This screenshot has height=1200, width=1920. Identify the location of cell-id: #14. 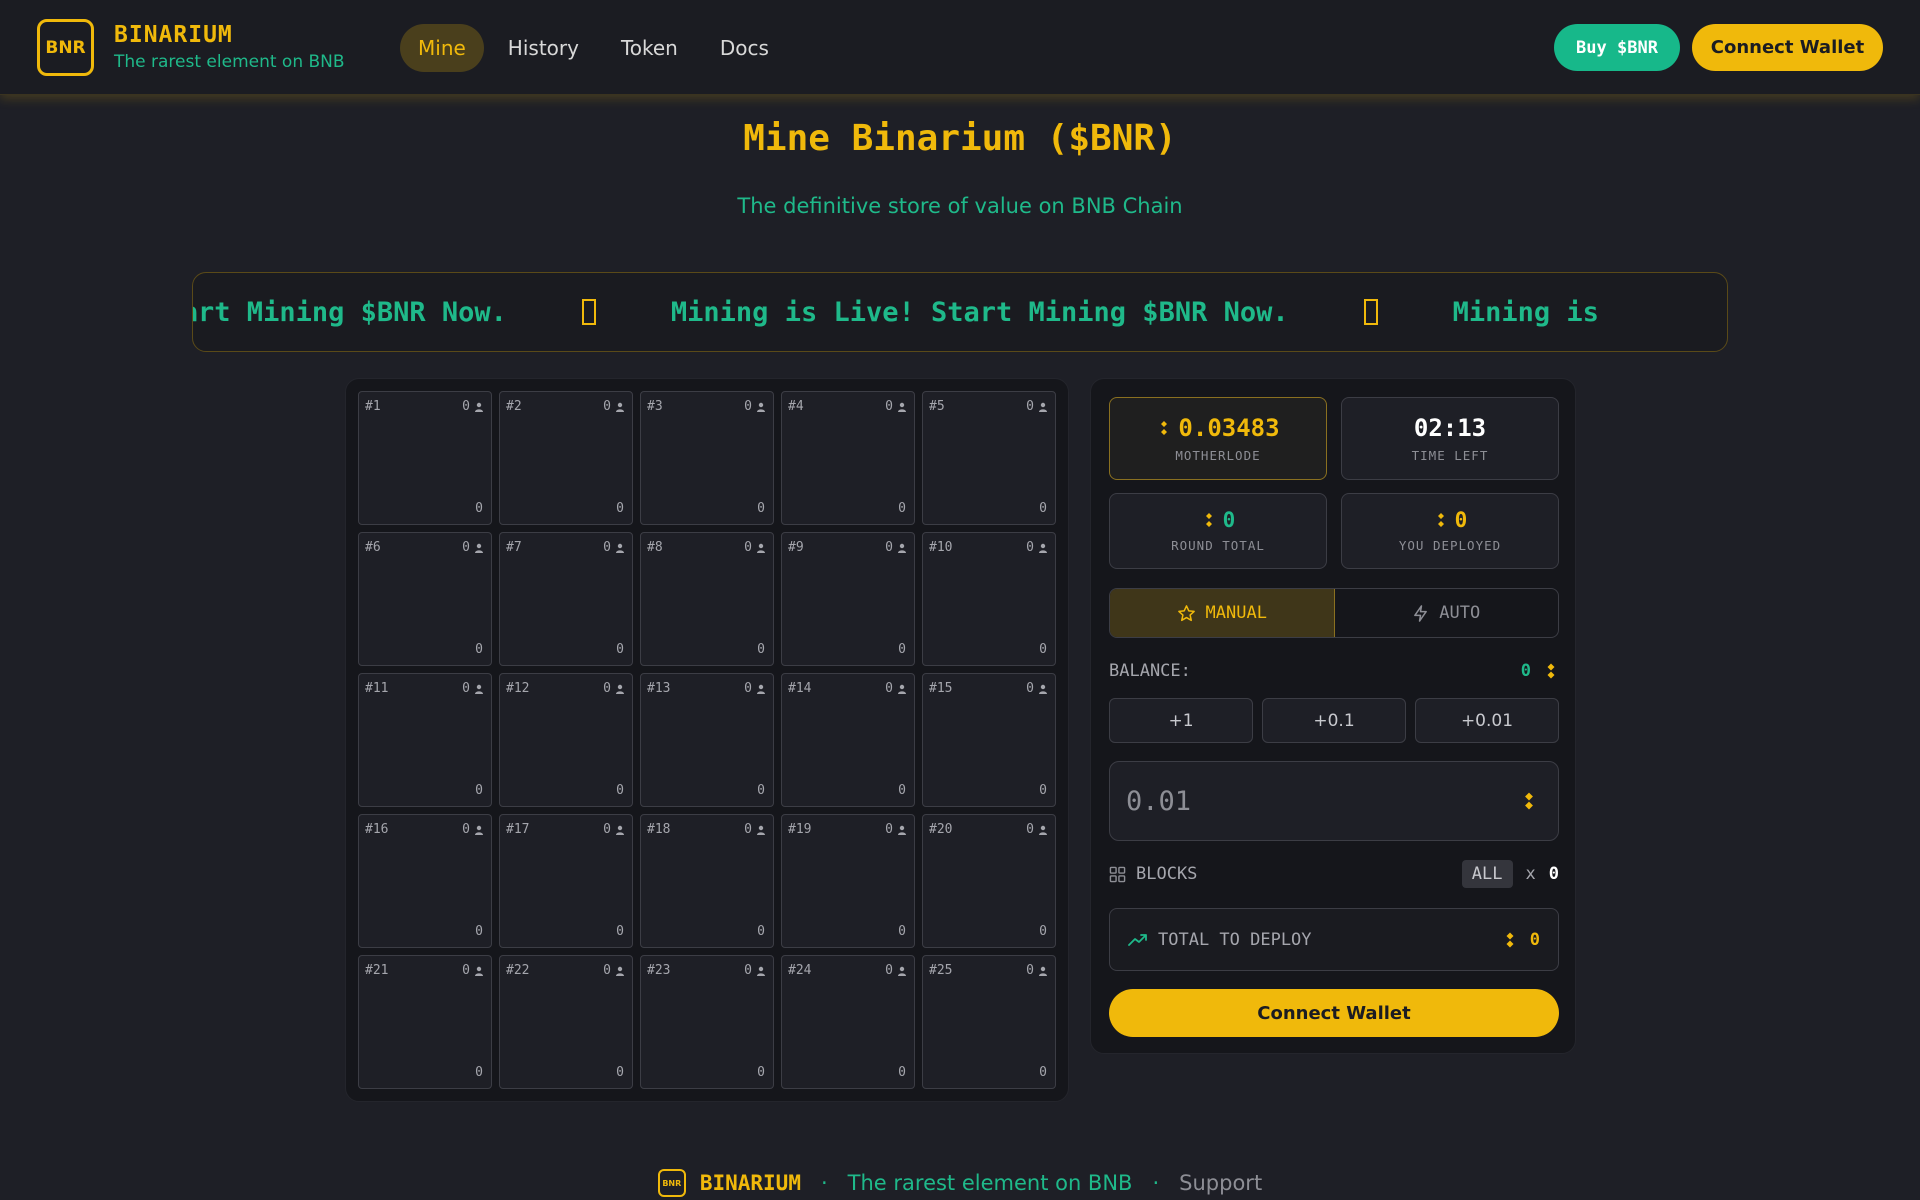
(800, 688).